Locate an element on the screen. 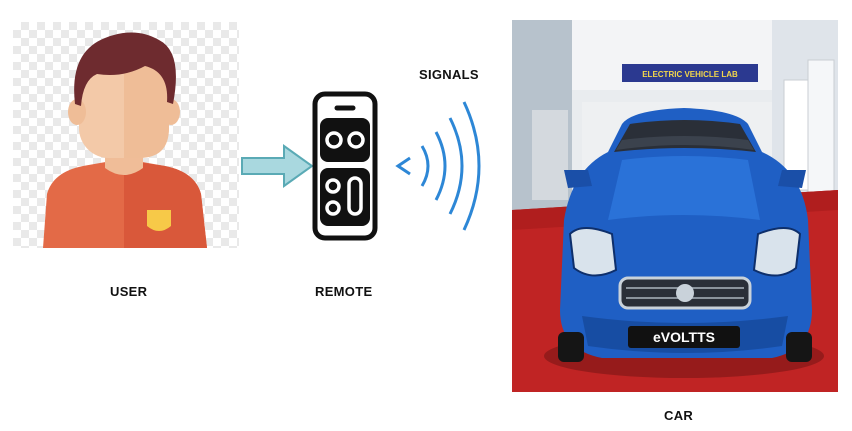  license-plate-text: eVOLTTS is located at coordinates (684, 337).